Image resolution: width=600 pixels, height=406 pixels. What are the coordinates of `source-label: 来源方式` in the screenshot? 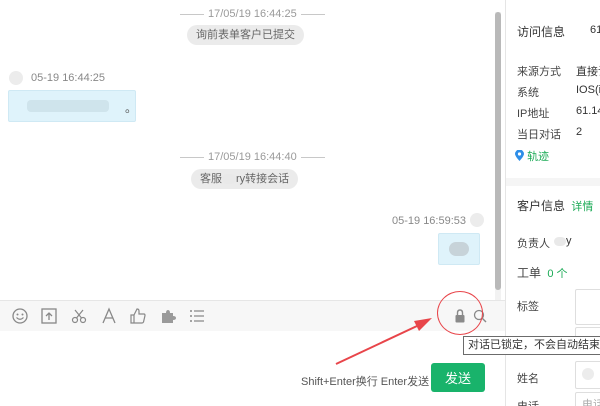 It's located at (539, 72).